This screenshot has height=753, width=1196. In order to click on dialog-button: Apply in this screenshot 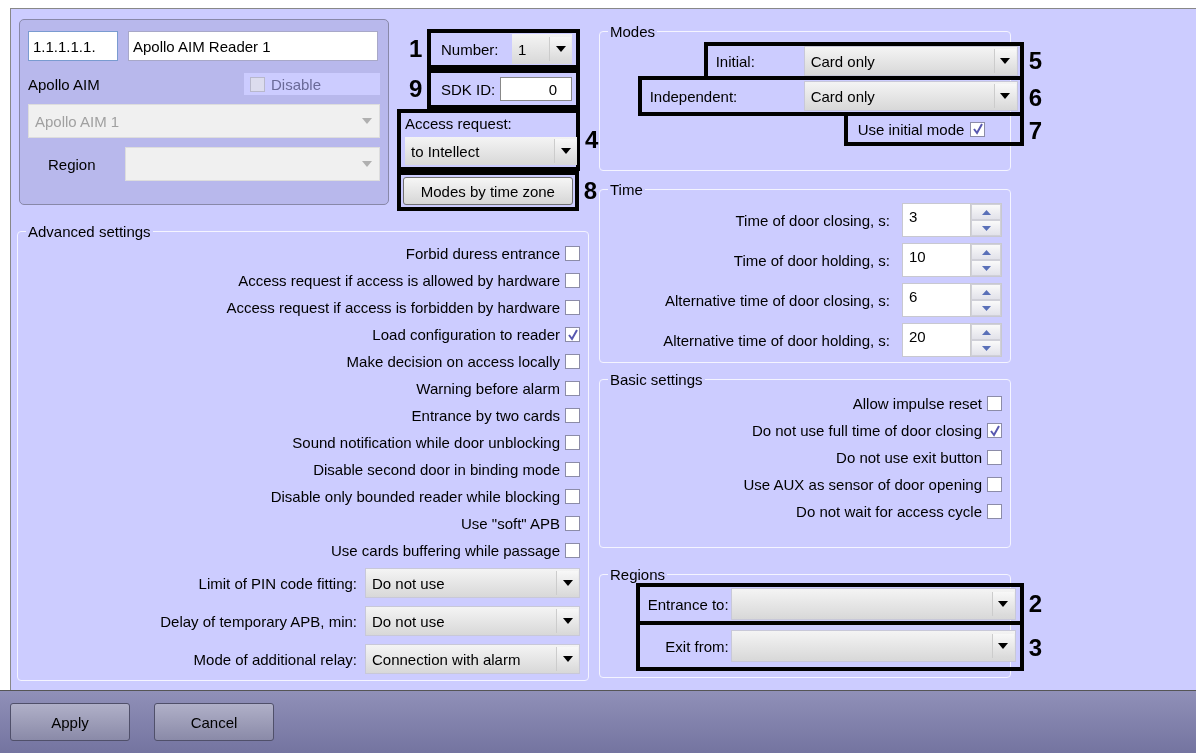, I will do `click(70, 722)`.